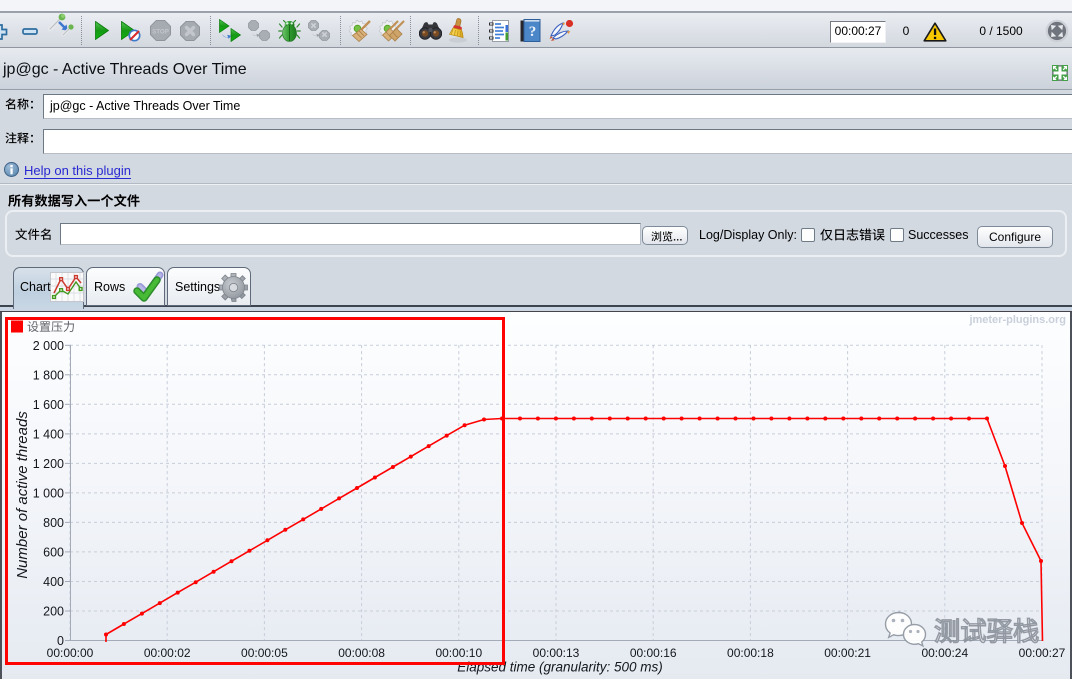 This screenshot has width=1072, height=679. Describe the element at coordinates (53, 523) in the screenshot. I see `svg-text: 800` at that location.